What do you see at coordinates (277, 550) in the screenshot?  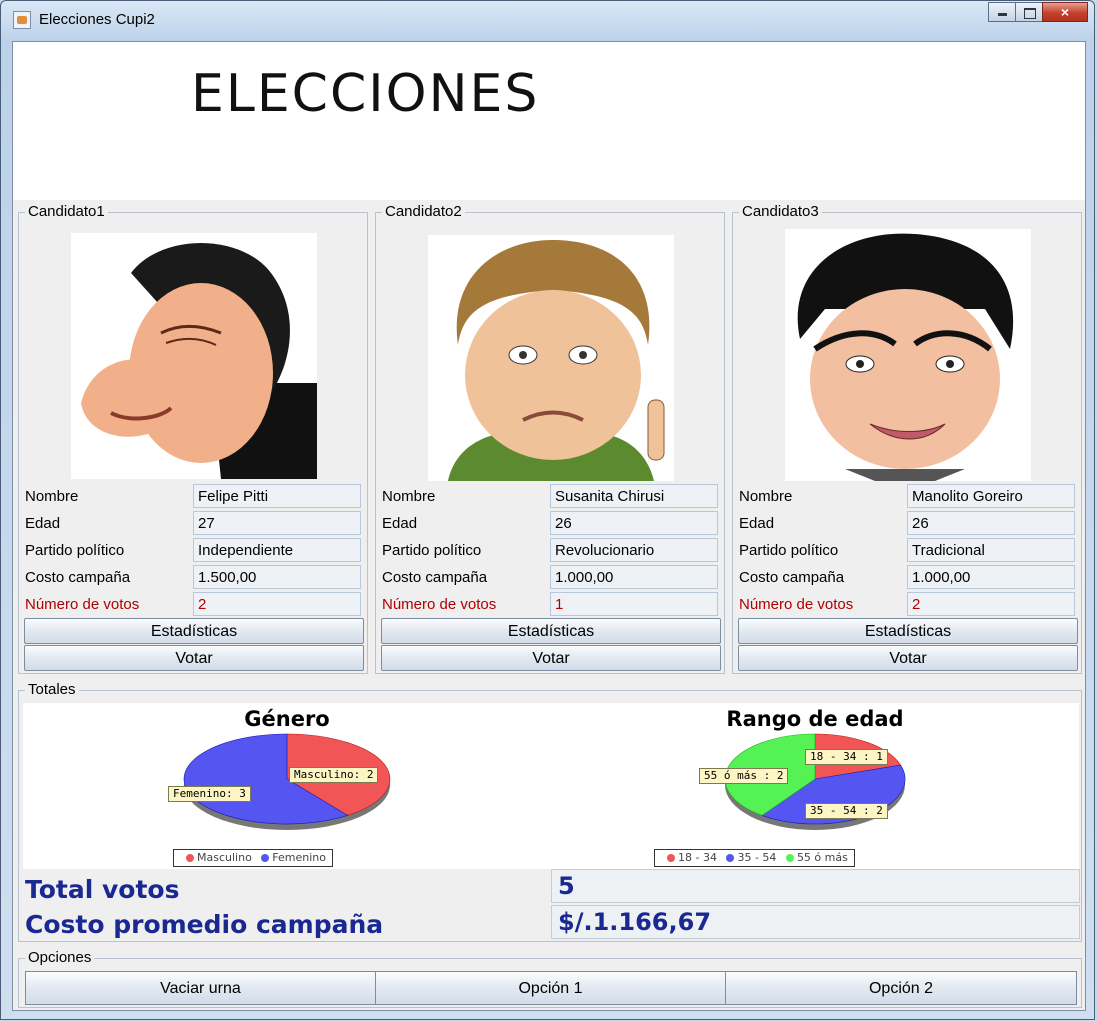 I see `partido-value: Independiente` at bounding box center [277, 550].